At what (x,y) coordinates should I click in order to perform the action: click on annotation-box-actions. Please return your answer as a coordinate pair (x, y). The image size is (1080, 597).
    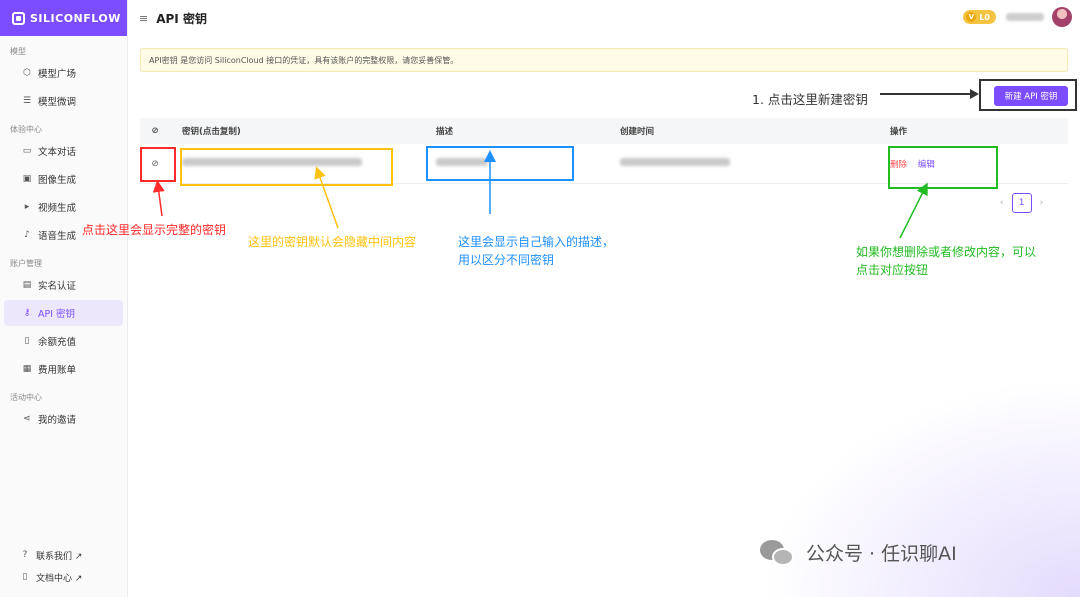
    Looking at the image, I should click on (943, 167).